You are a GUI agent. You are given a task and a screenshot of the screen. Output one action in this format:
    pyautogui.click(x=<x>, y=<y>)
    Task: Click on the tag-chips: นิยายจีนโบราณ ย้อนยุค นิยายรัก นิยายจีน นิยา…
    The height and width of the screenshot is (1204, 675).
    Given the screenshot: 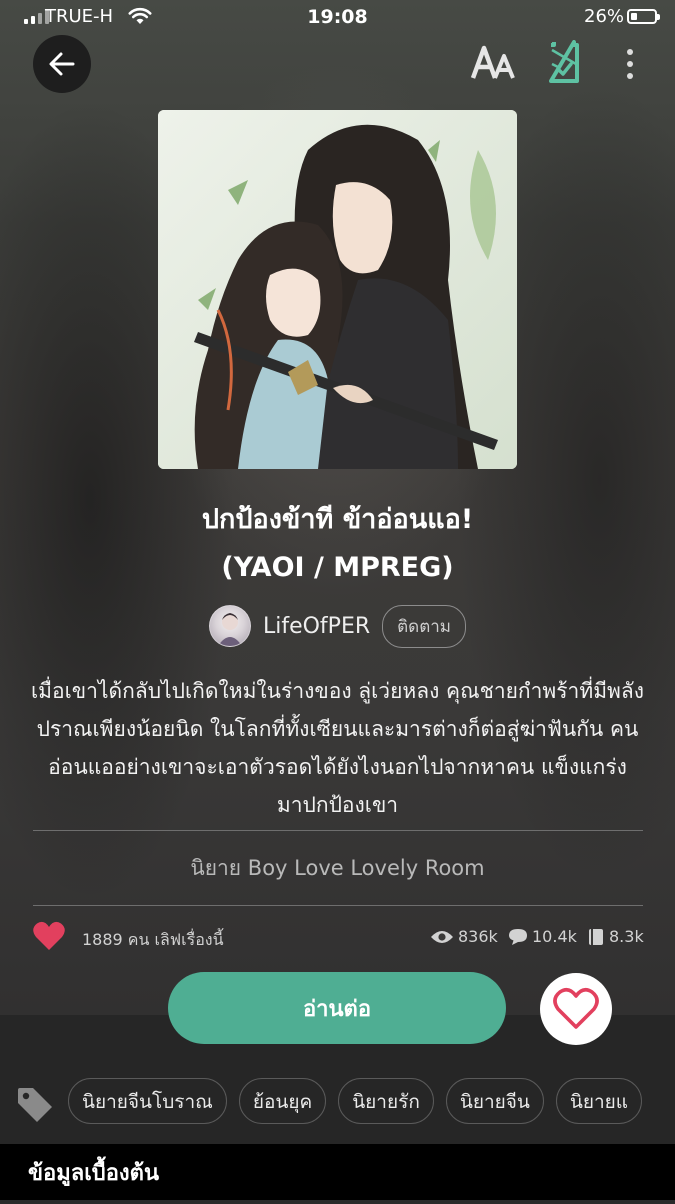 What is the action you would take?
    pyautogui.click(x=355, y=1101)
    